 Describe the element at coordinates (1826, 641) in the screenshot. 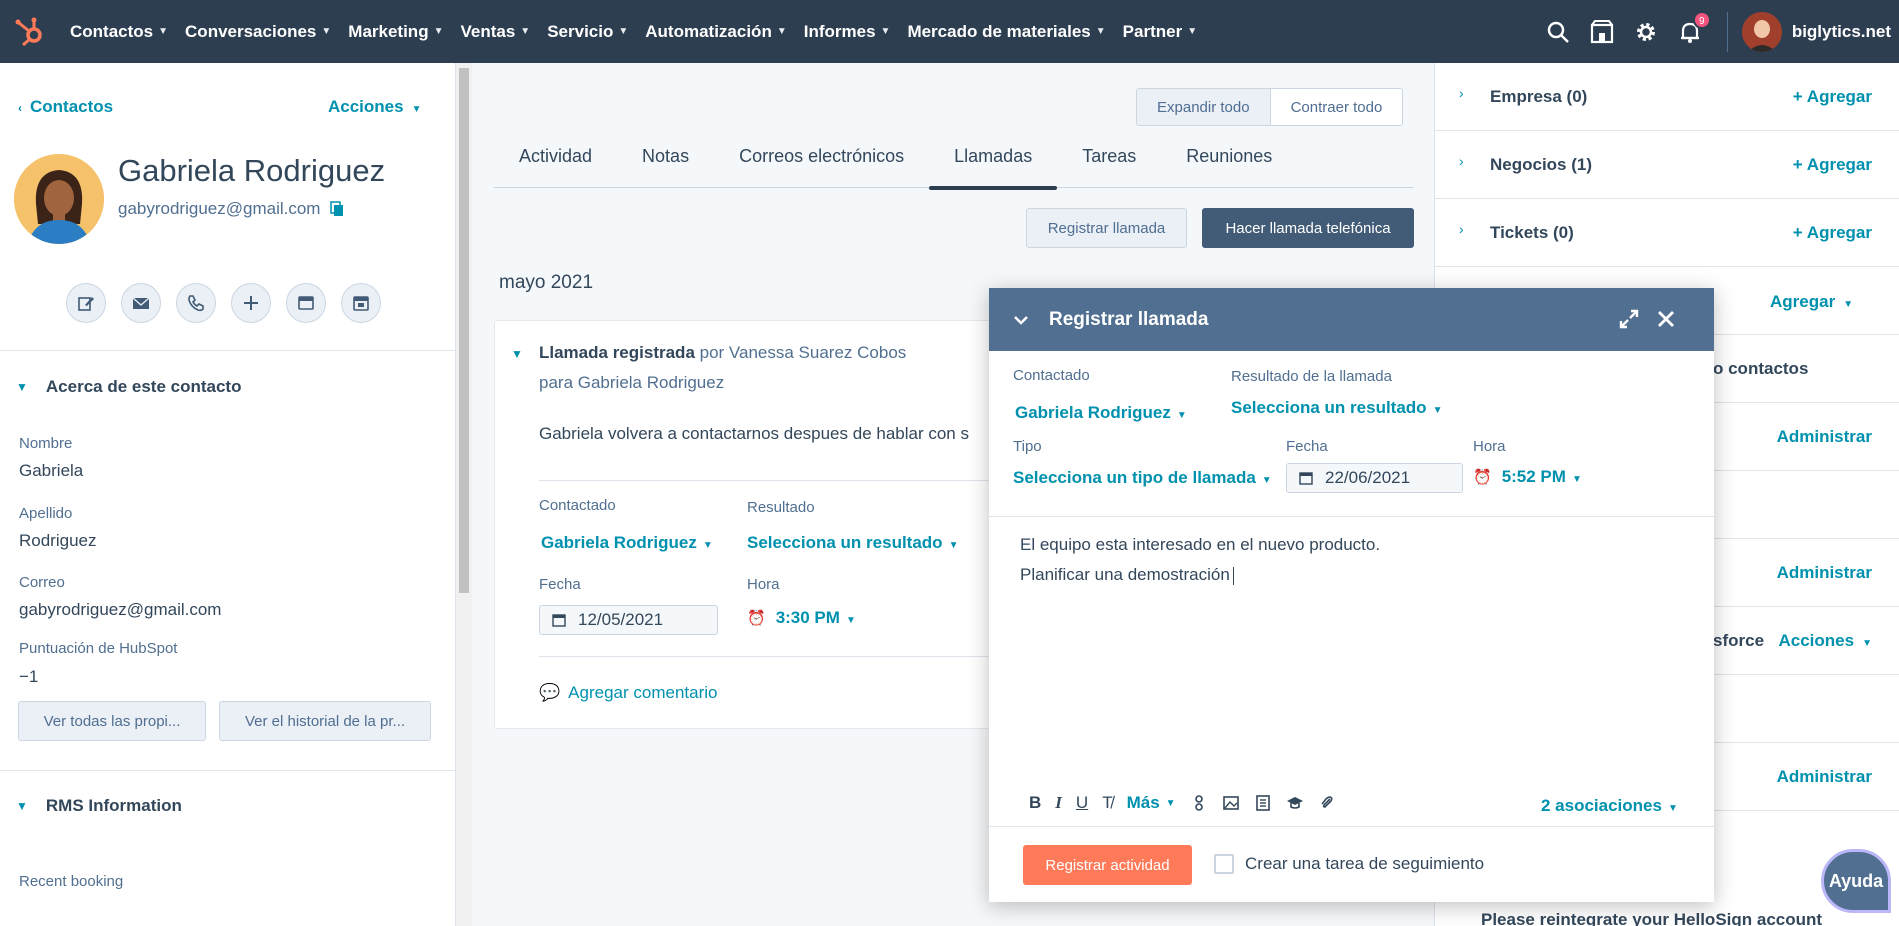

I see `salesforce-actions-dropdown: Acciones ▼` at that location.